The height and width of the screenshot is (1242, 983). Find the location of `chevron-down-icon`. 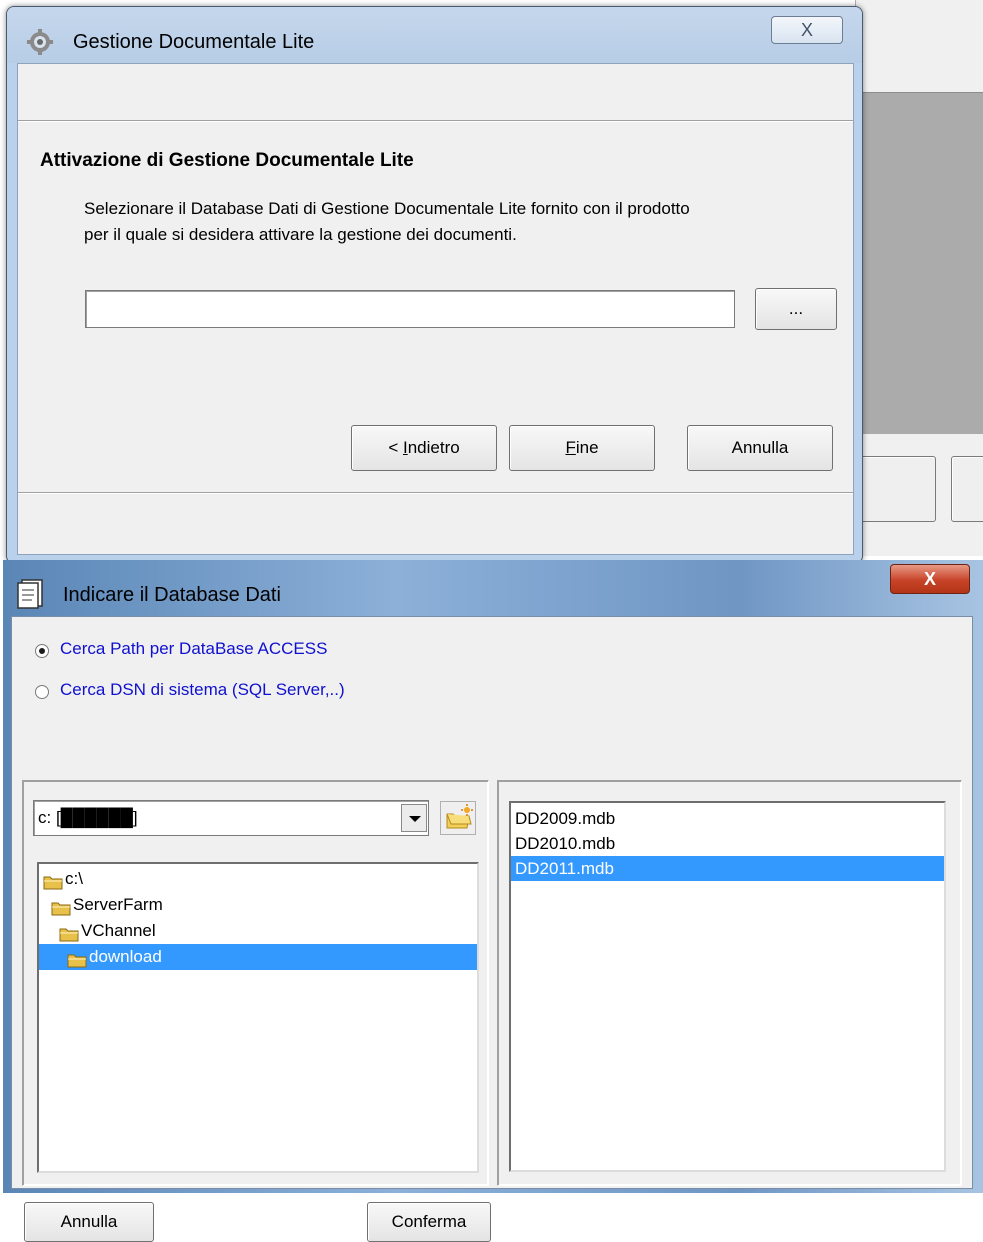

chevron-down-icon is located at coordinates (414, 818).